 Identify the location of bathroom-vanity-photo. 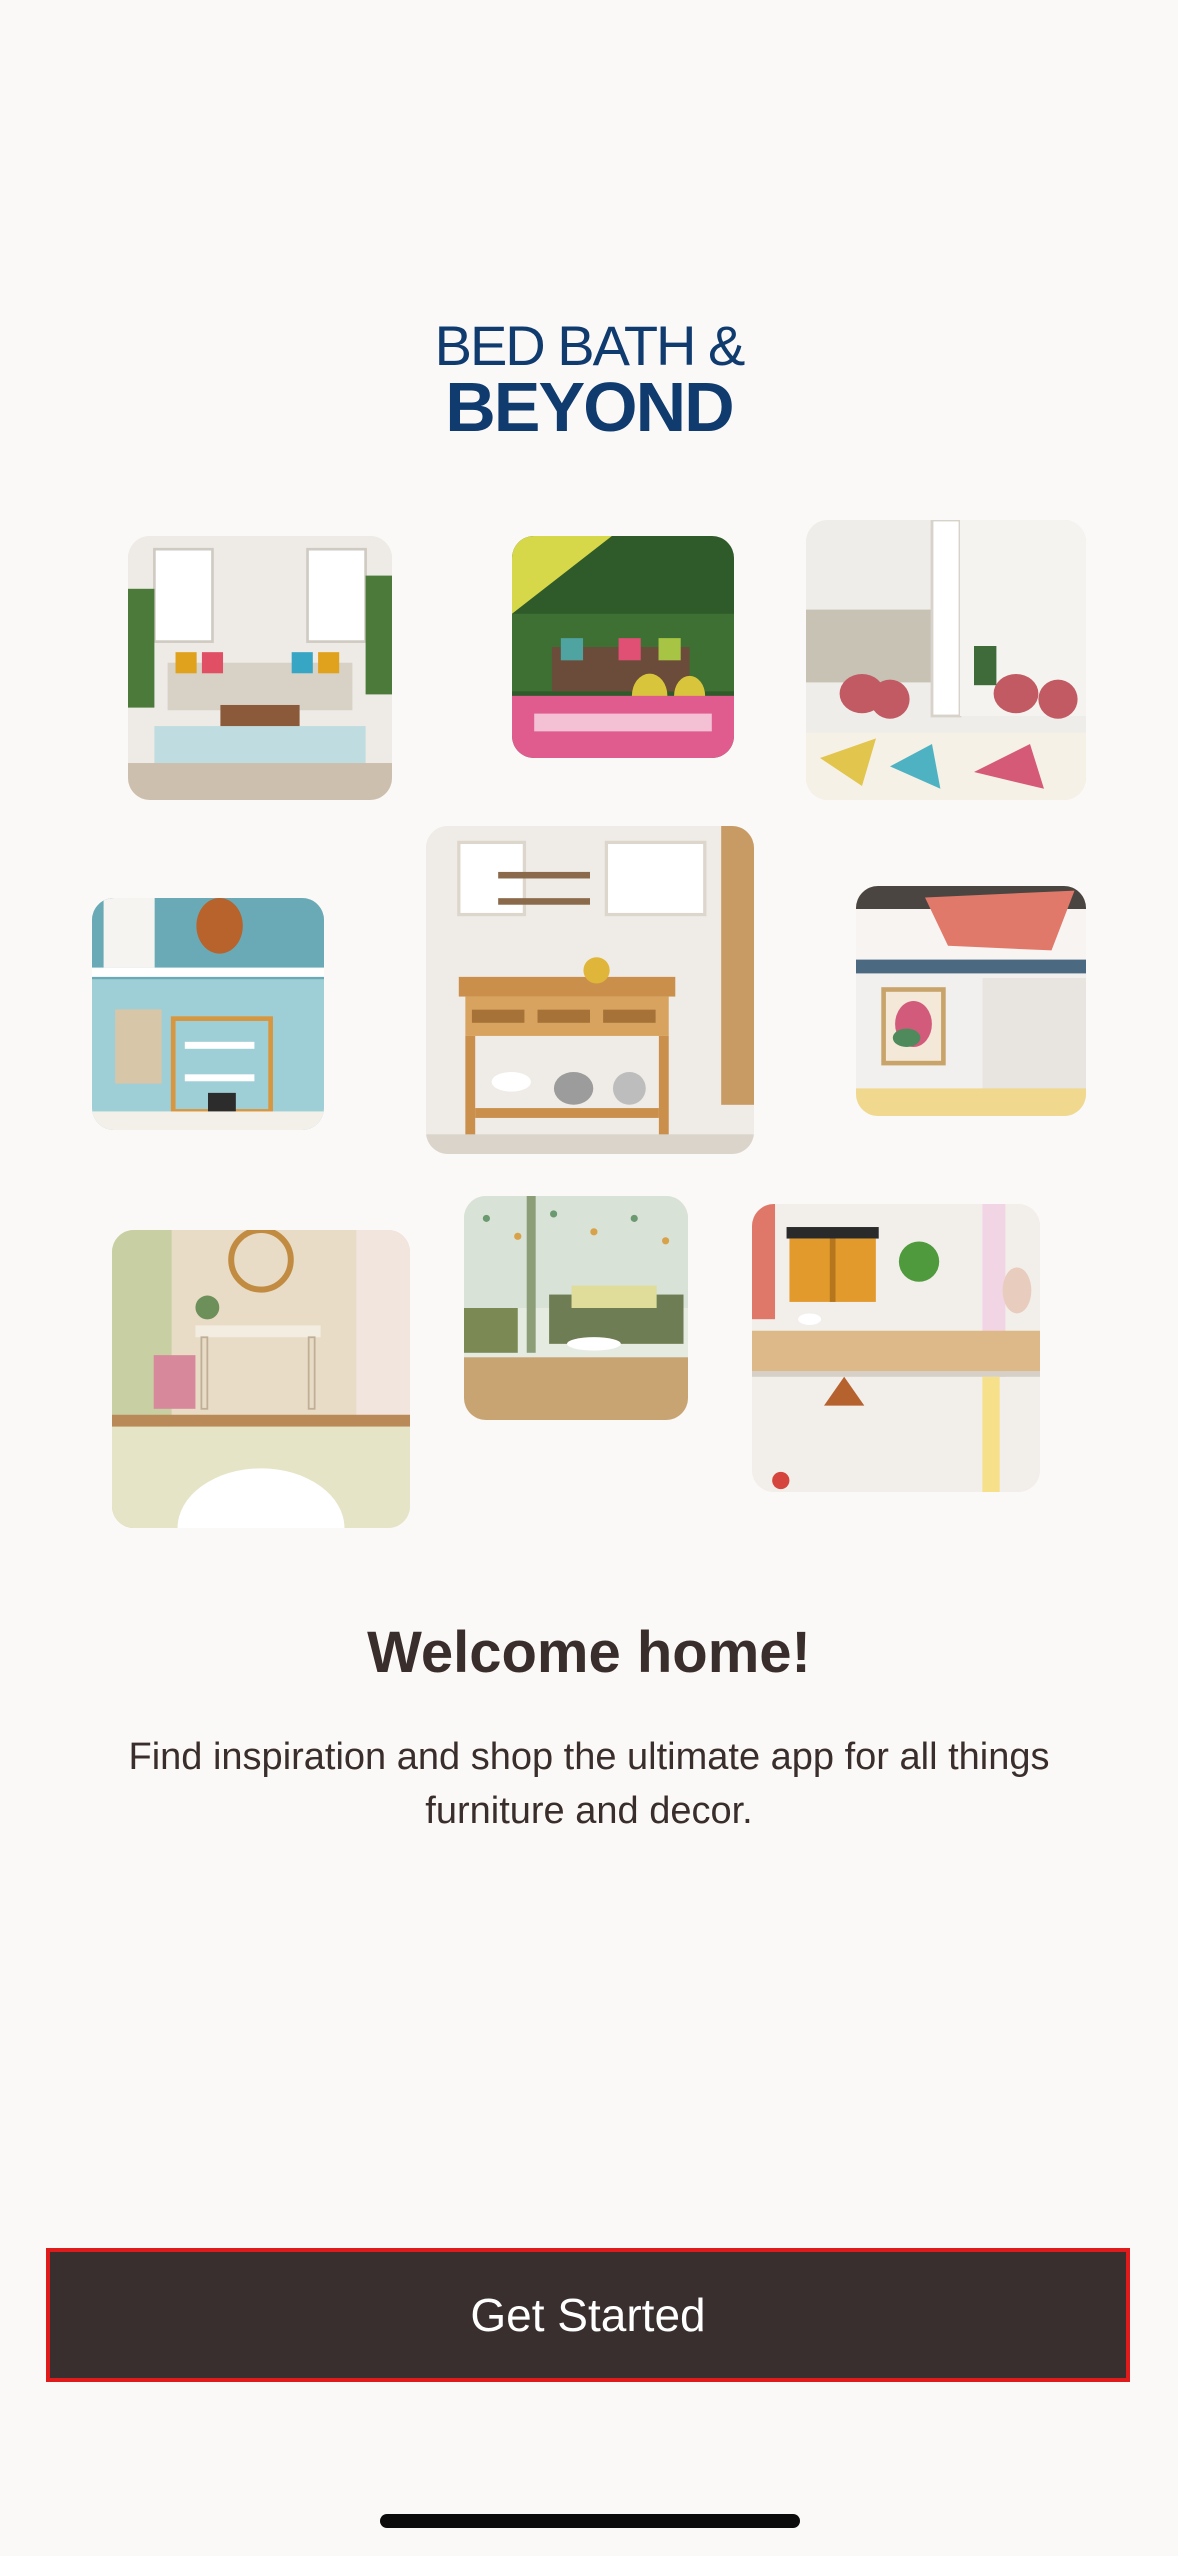
(896, 1348).